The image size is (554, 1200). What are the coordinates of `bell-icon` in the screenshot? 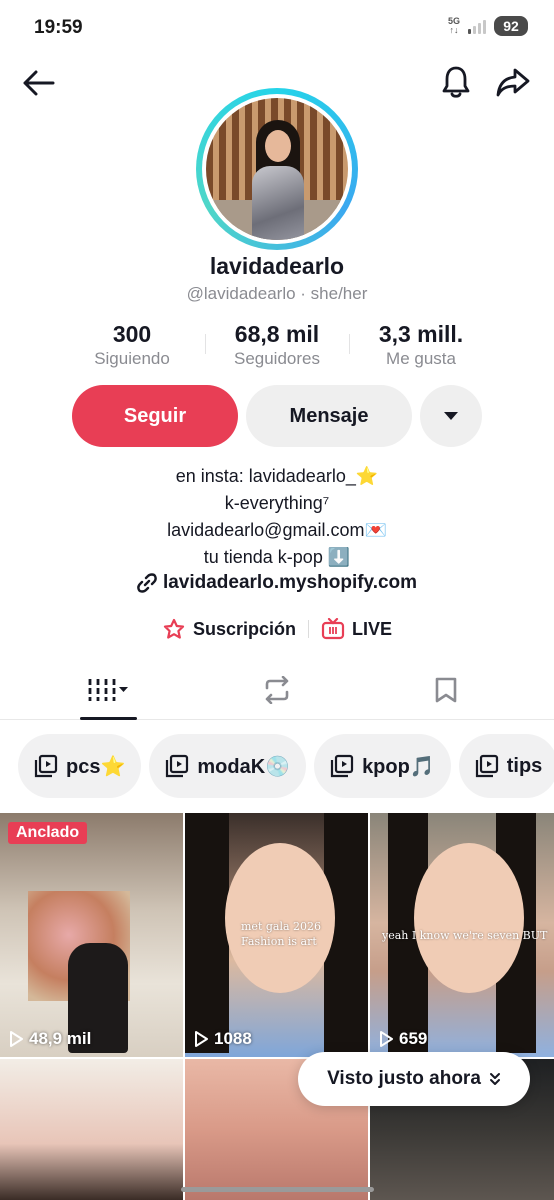 It's located at (456, 82).